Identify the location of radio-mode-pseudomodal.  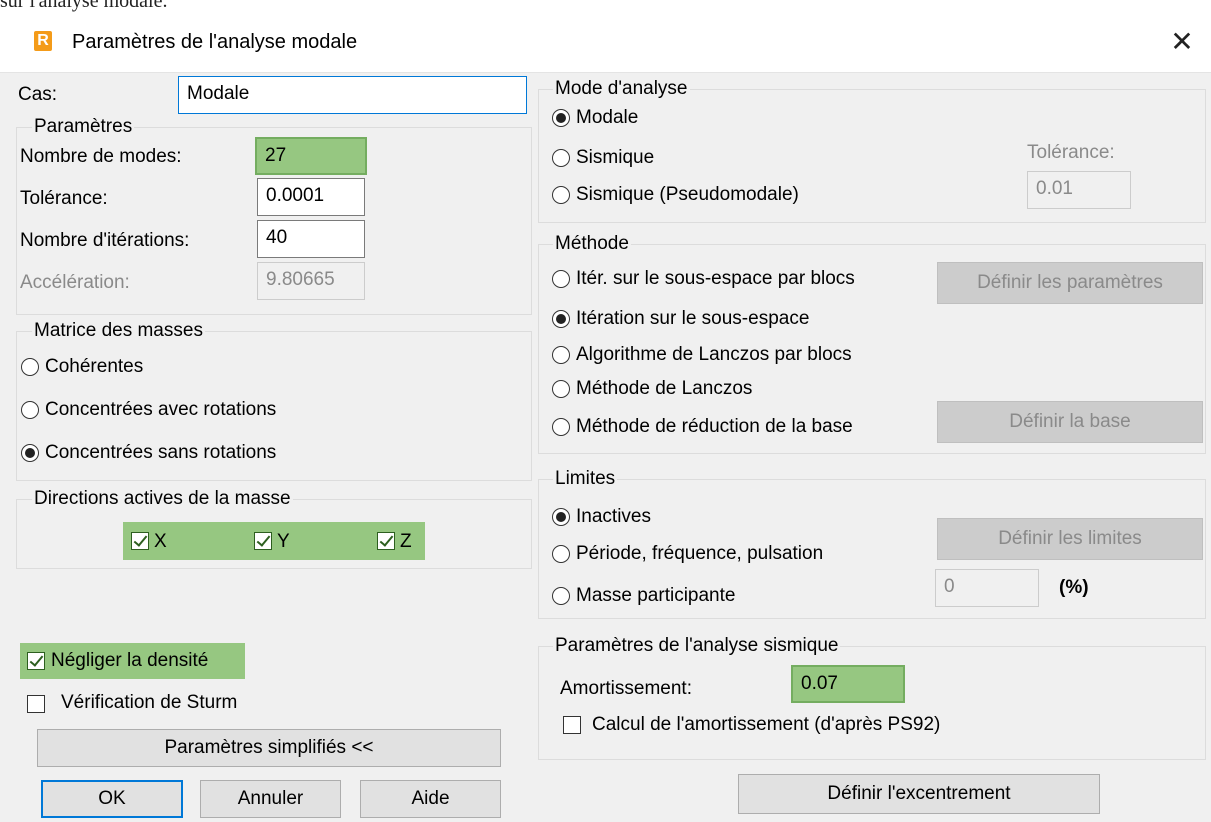
(561, 195).